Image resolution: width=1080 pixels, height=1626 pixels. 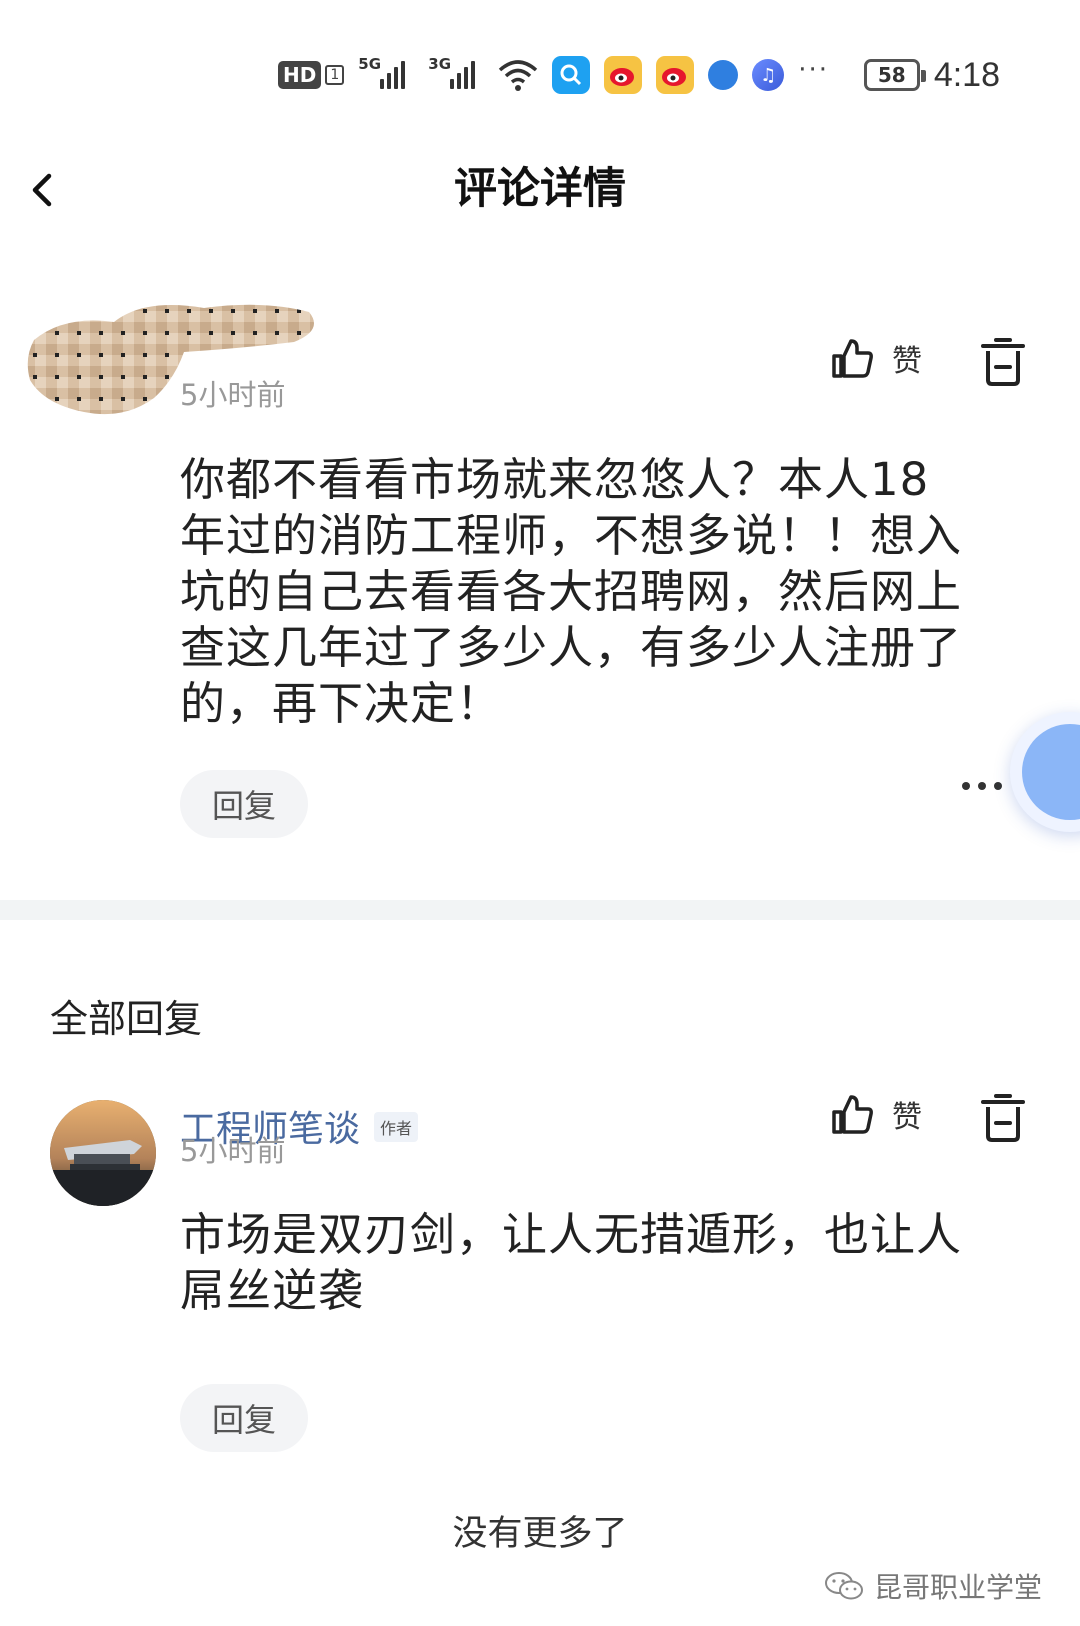 I want to click on watermark: 昆哥职业学堂, so click(x=933, y=1586).